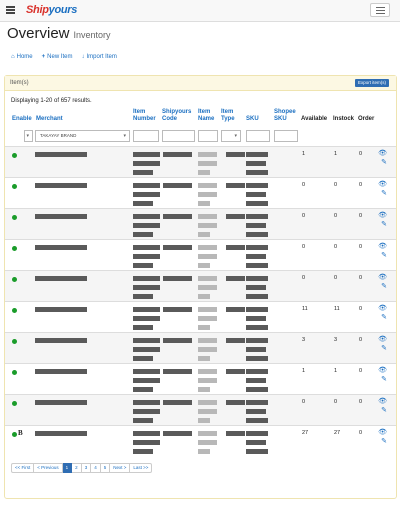 The width and height of the screenshot is (400, 511). What do you see at coordinates (366, 119) in the screenshot?
I see `col-order: Order` at bounding box center [366, 119].